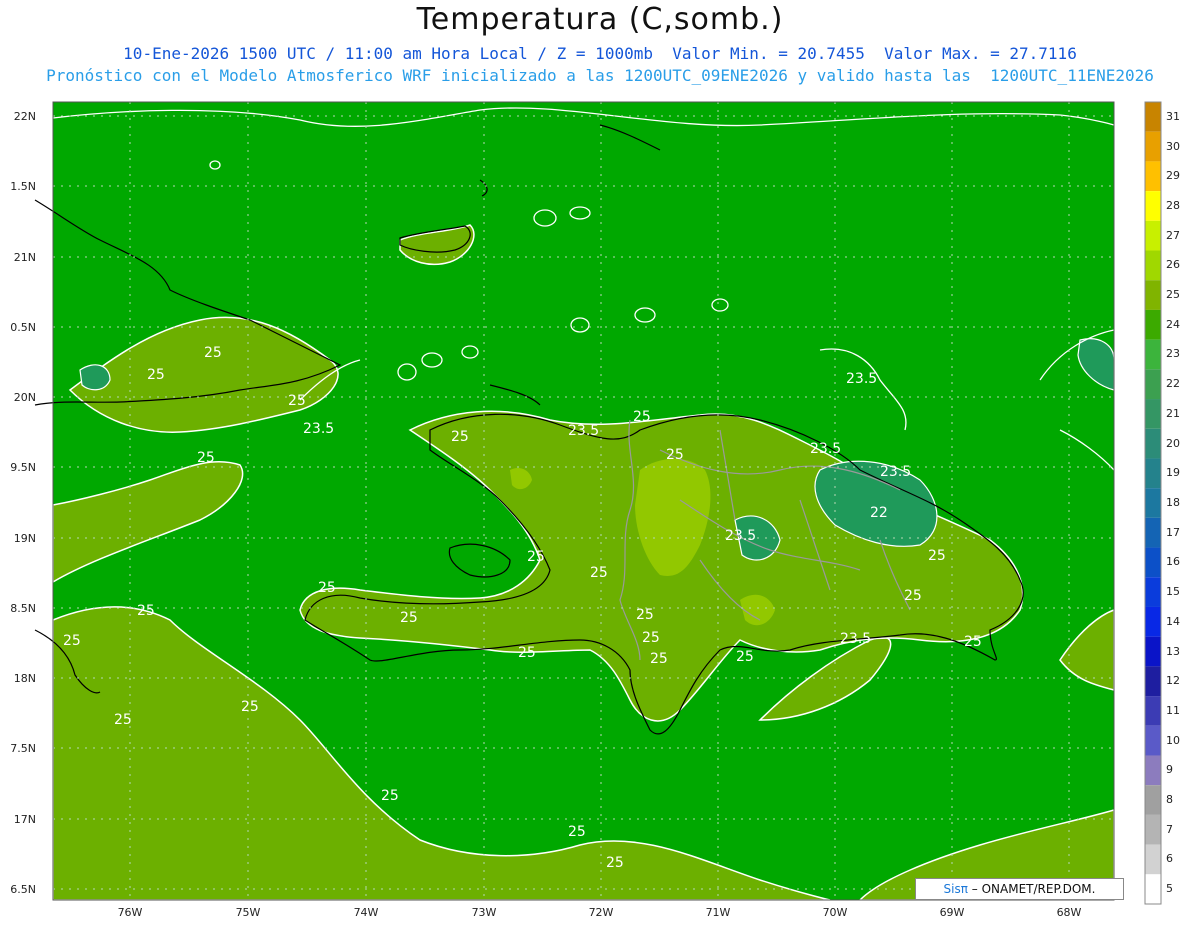 This screenshot has width=1200, height=927. Describe the element at coordinates (24, 678) in the screenshot. I see `lat-label: 18N` at that location.